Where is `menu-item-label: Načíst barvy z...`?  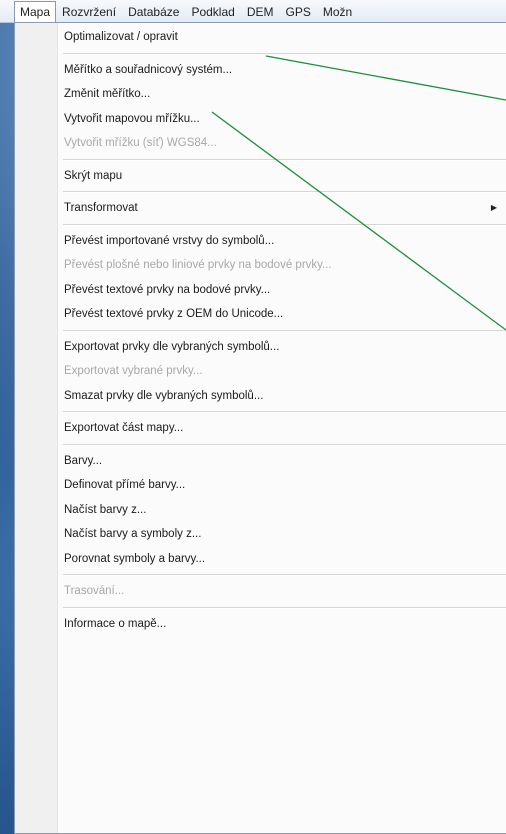 menu-item-label: Načíst barvy z... is located at coordinates (105, 509).